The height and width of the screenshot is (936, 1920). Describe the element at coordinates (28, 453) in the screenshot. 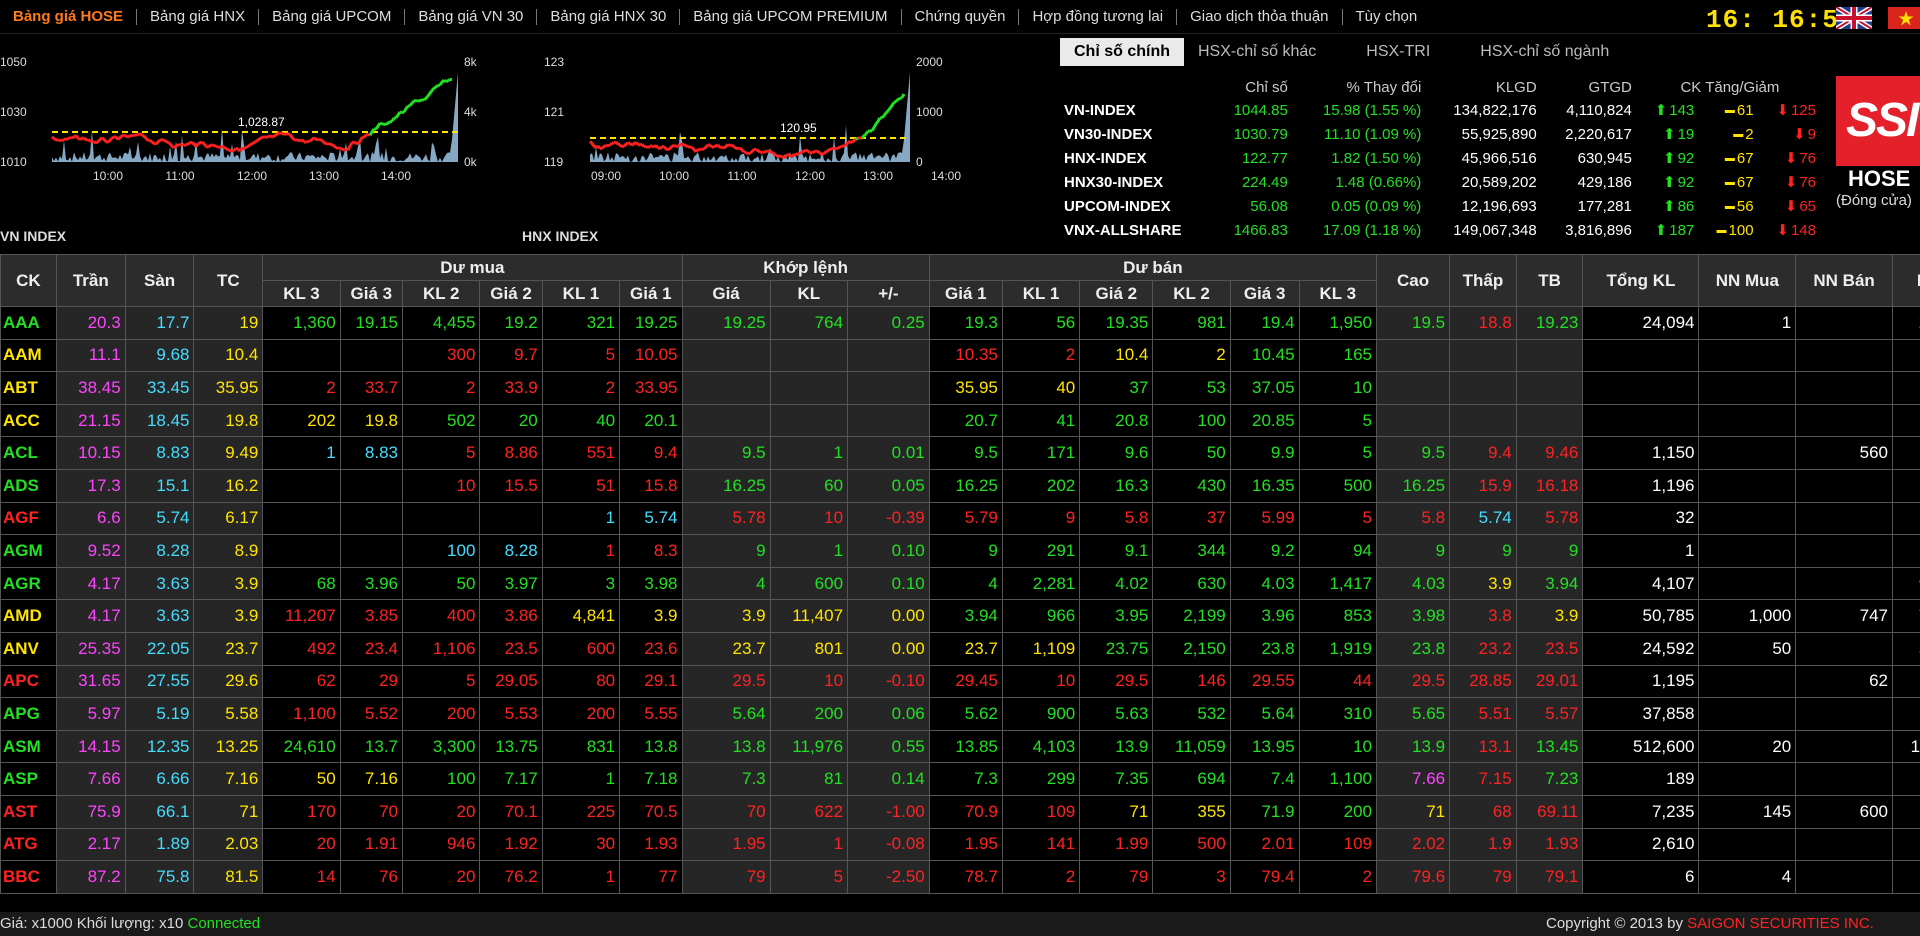

I see `stock-symbol: ACL` at that location.